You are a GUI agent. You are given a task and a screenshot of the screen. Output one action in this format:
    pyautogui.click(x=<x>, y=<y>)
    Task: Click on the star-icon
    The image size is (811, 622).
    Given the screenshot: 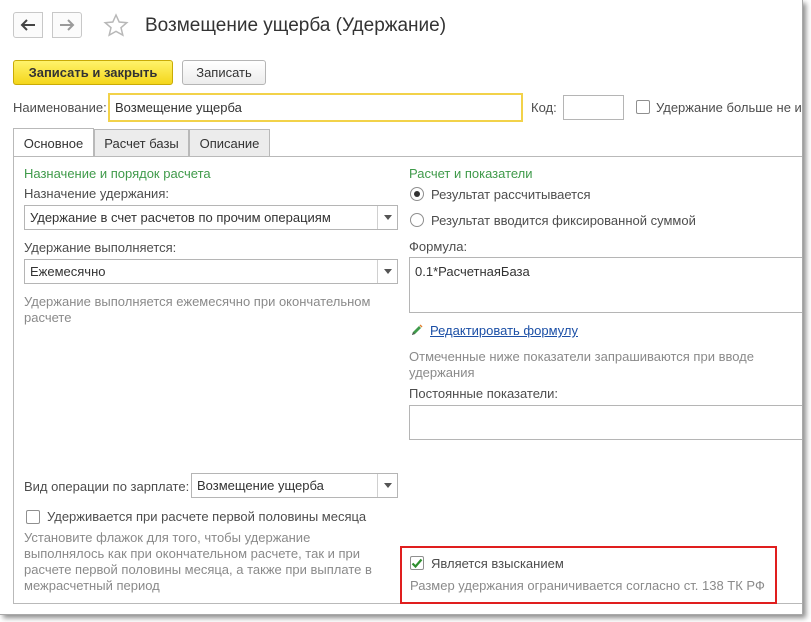 What is the action you would take?
    pyautogui.click(x=116, y=25)
    